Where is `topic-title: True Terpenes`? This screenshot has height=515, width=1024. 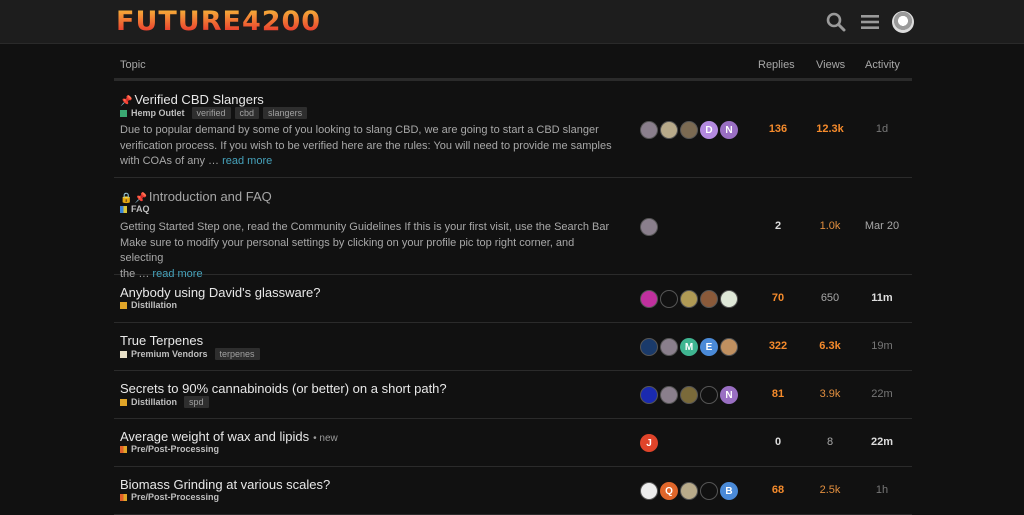
topic-title: True Terpenes is located at coordinates (161, 340).